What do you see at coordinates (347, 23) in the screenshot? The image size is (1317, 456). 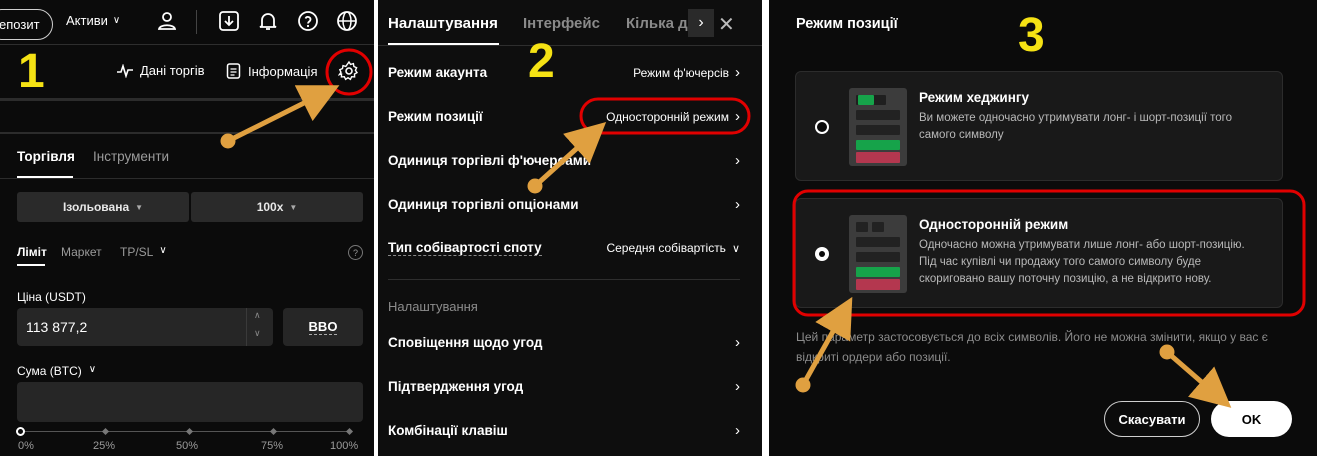 I see `globe-icon` at bounding box center [347, 23].